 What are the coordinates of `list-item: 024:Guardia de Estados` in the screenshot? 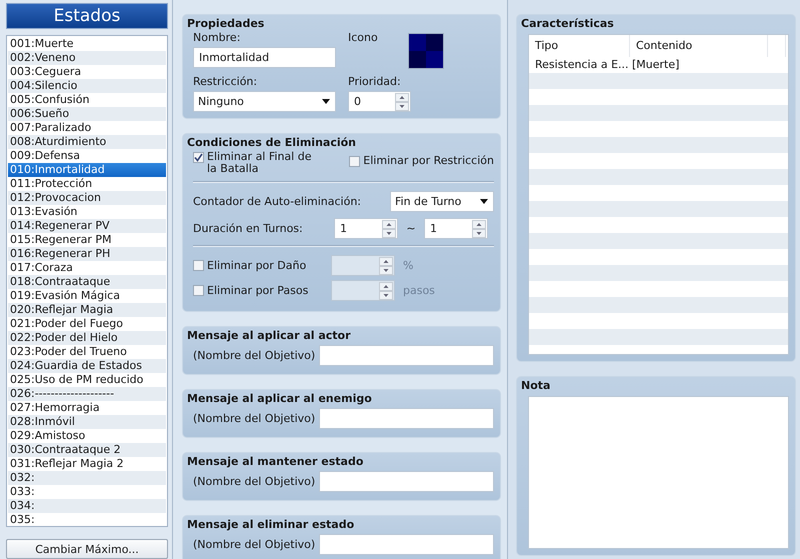 It's located at (87, 366).